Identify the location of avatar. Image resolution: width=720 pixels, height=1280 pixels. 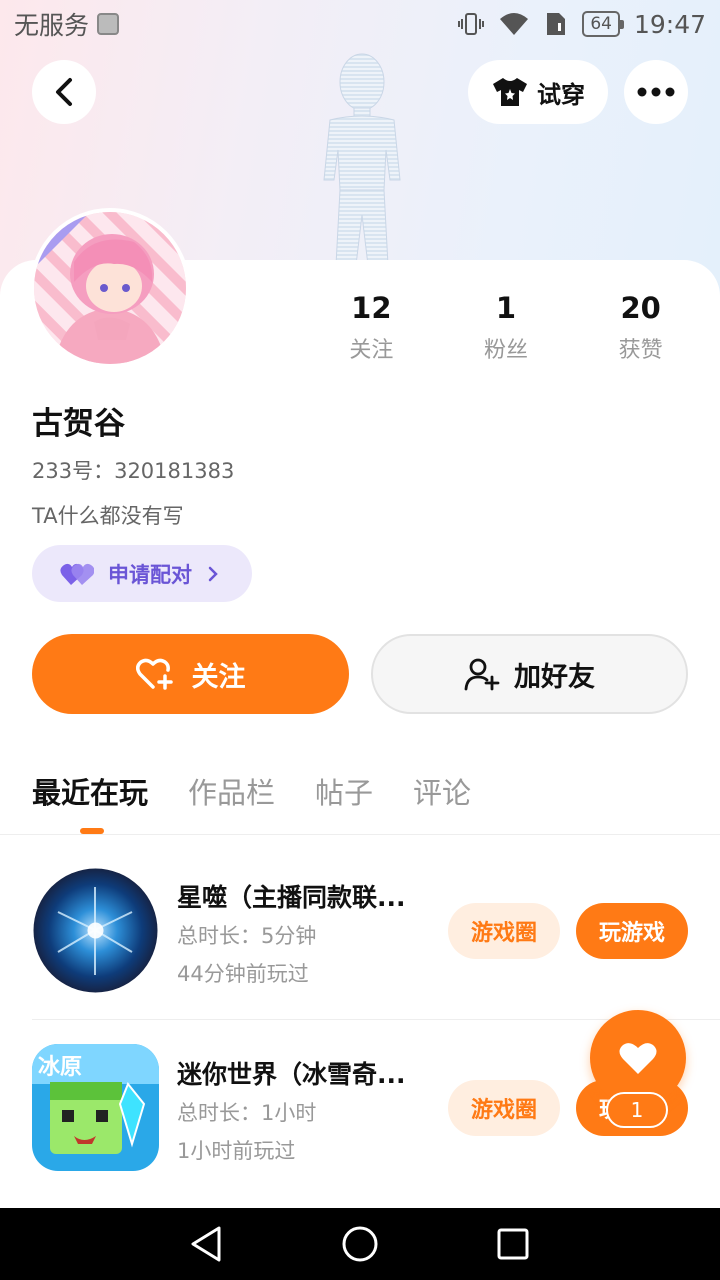
(110, 288).